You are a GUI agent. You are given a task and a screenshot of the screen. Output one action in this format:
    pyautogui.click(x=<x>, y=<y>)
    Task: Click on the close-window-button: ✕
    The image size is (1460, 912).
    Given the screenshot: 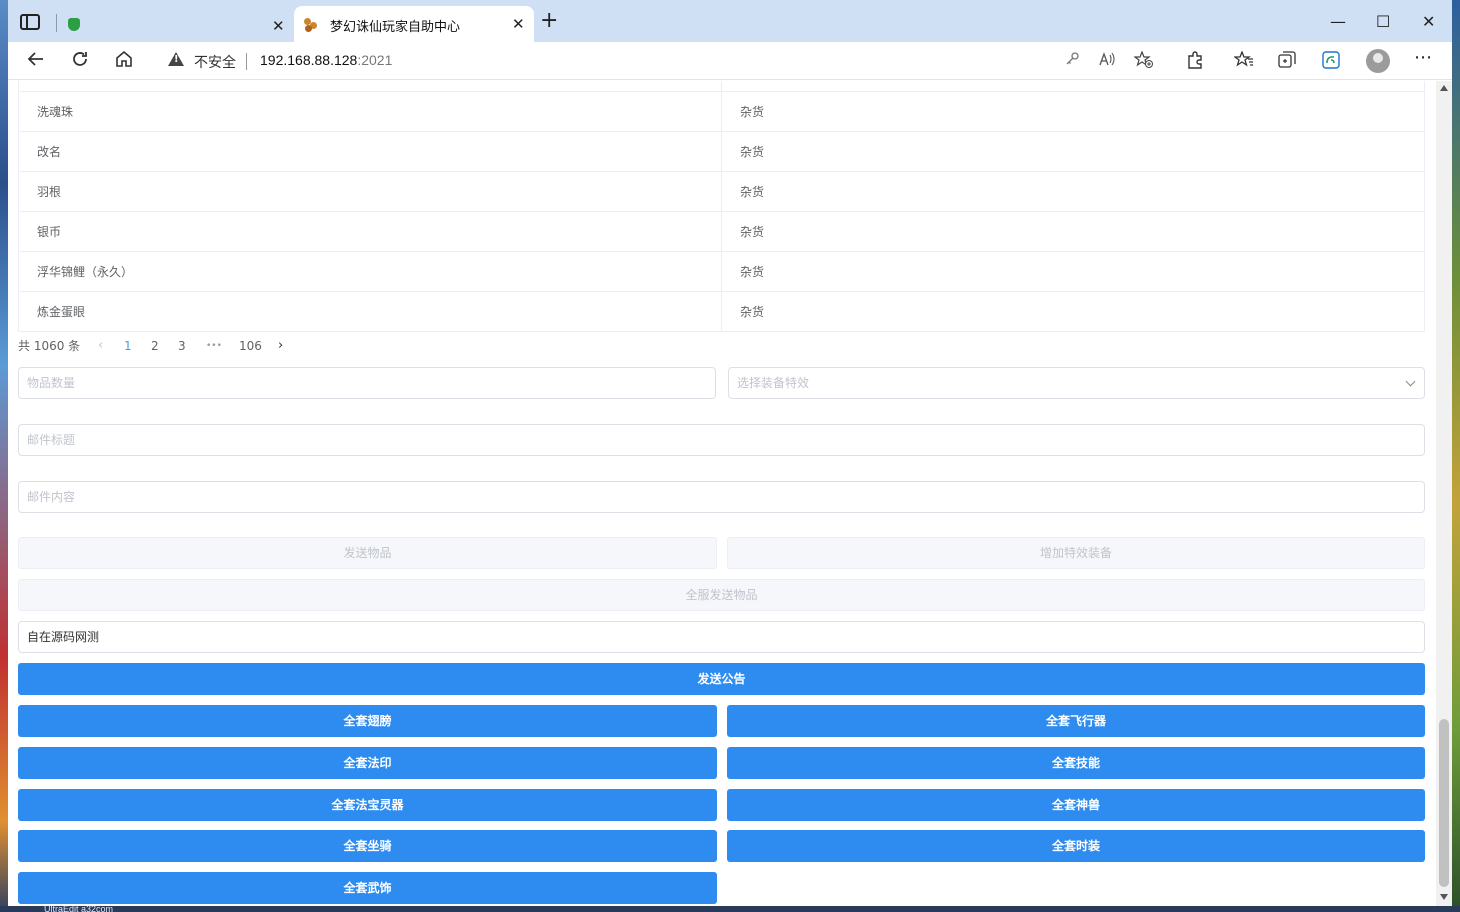 What is the action you would take?
    pyautogui.click(x=1428, y=21)
    